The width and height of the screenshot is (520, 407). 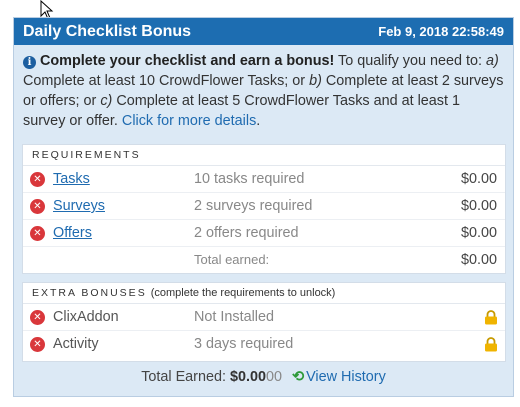 I want to click on activity-label: Activity, so click(x=76, y=344).